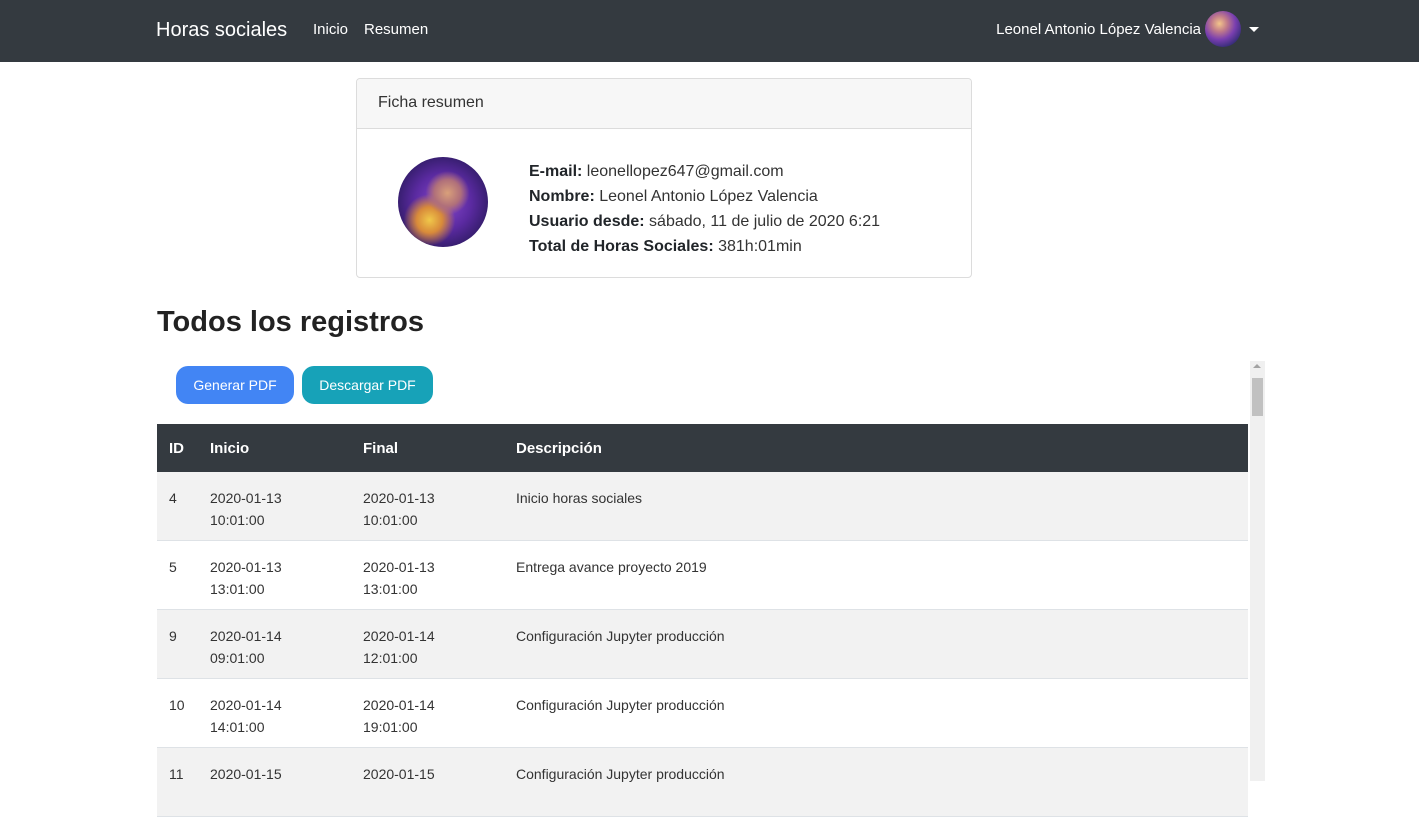  Describe the element at coordinates (664, 104) in the screenshot. I see `card-header: Ficha resumen` at that location.